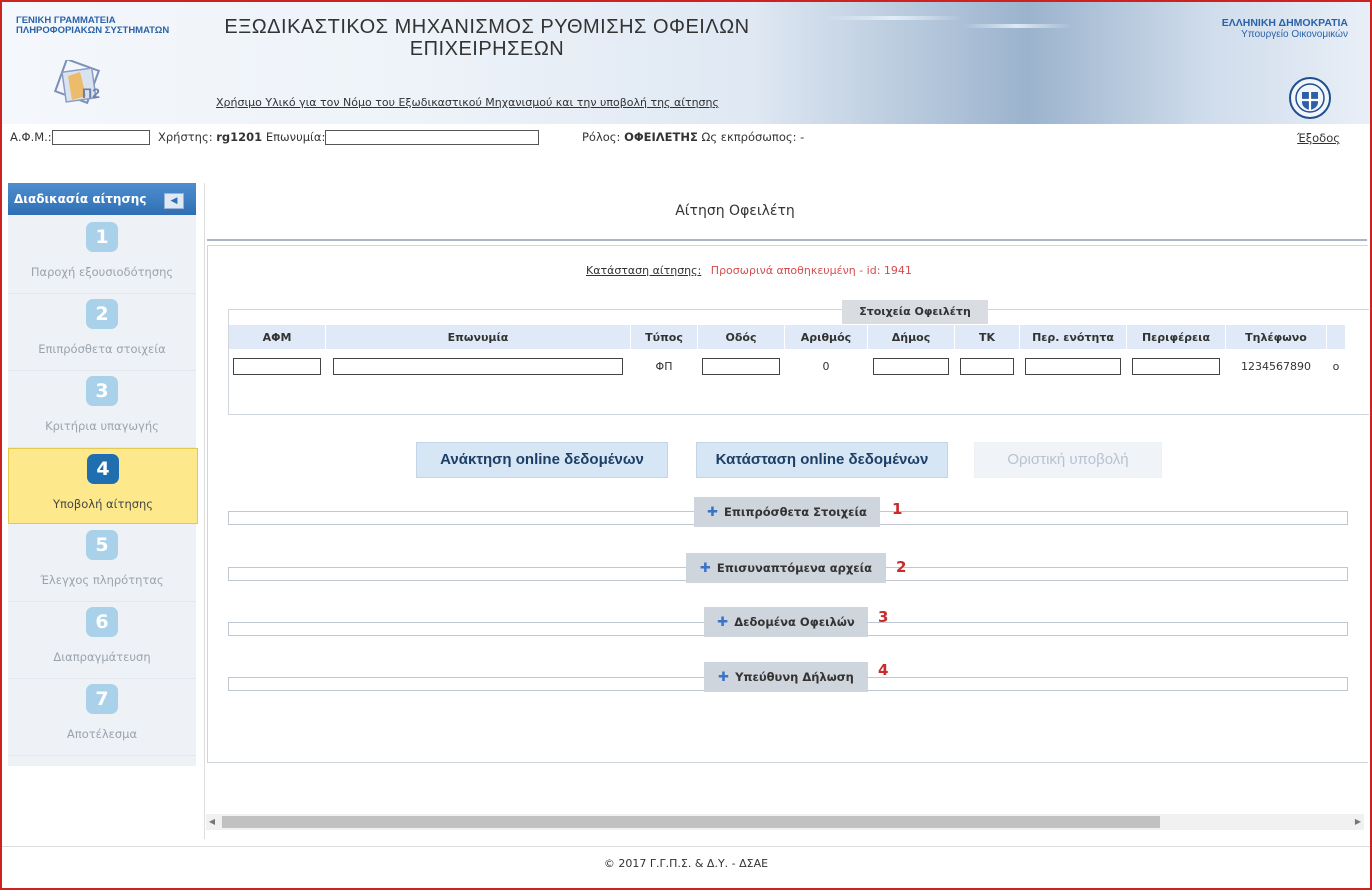  I want to click on cell-postcode, so click(987, 366).